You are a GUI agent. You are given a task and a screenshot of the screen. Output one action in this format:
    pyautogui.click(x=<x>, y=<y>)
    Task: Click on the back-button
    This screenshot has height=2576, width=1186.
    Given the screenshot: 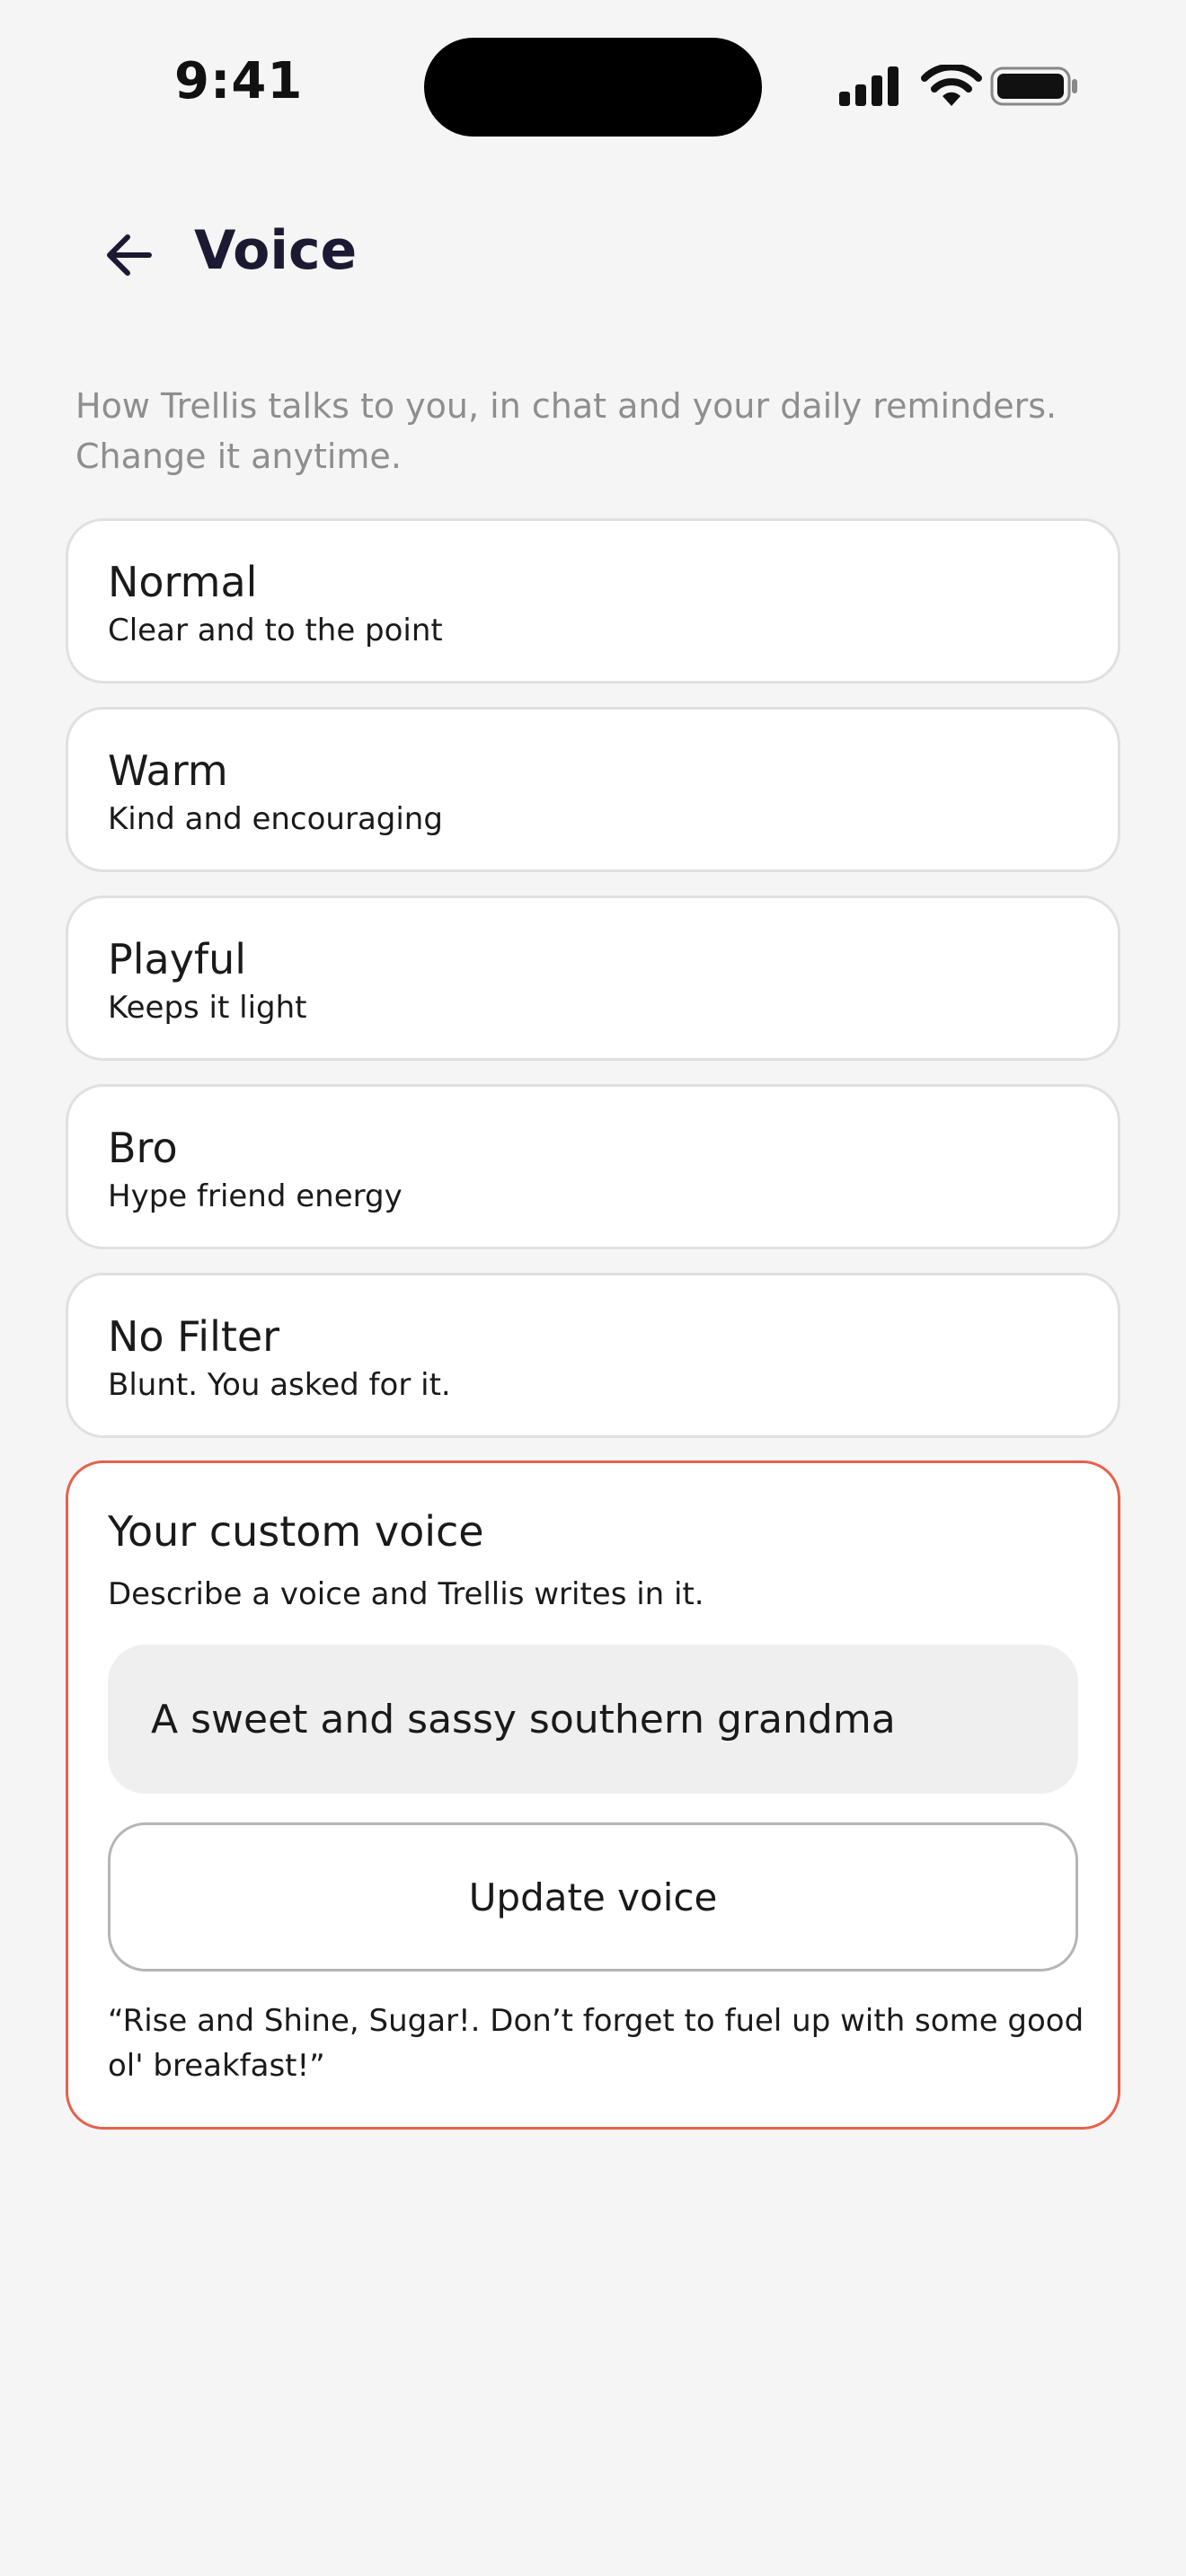 What is the action you would take?
    pyautogui.click(x=129, y=255)
    